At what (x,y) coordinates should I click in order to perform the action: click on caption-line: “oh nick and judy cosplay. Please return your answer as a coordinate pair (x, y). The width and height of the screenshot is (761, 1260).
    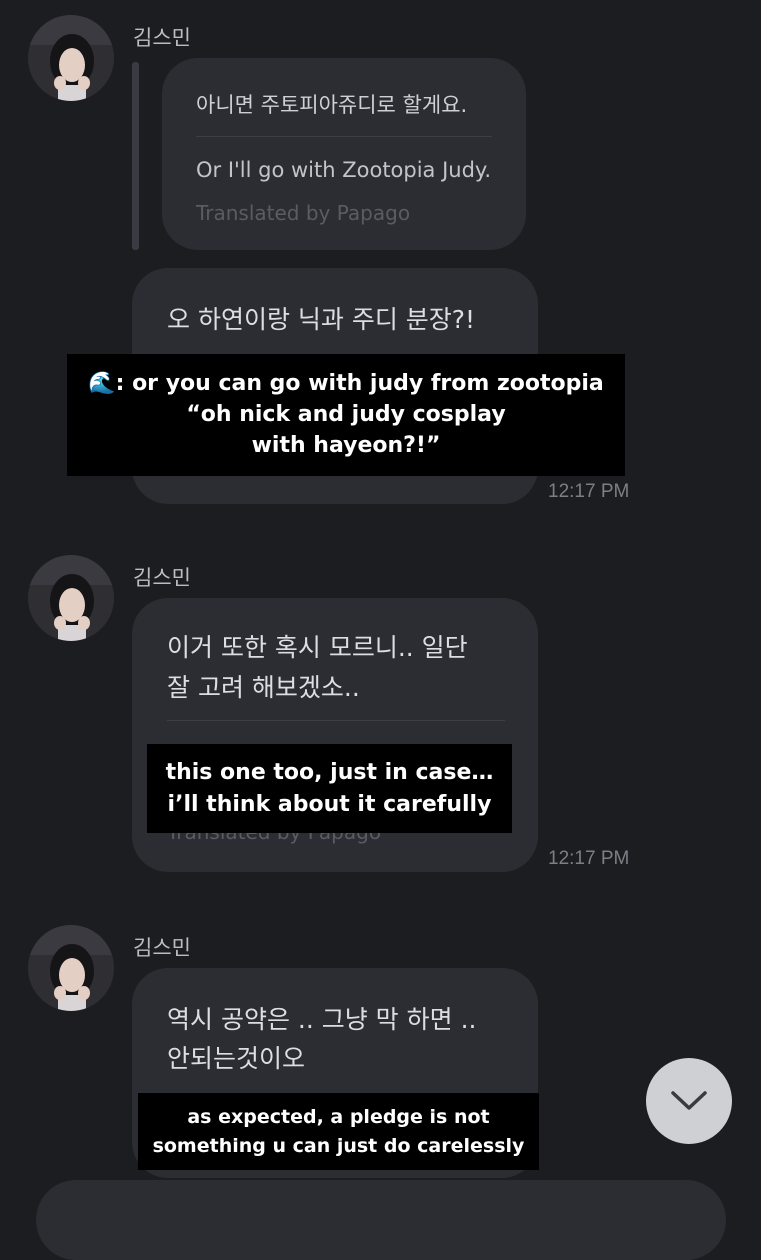
    Looking at the image, I should click on (346, 414).